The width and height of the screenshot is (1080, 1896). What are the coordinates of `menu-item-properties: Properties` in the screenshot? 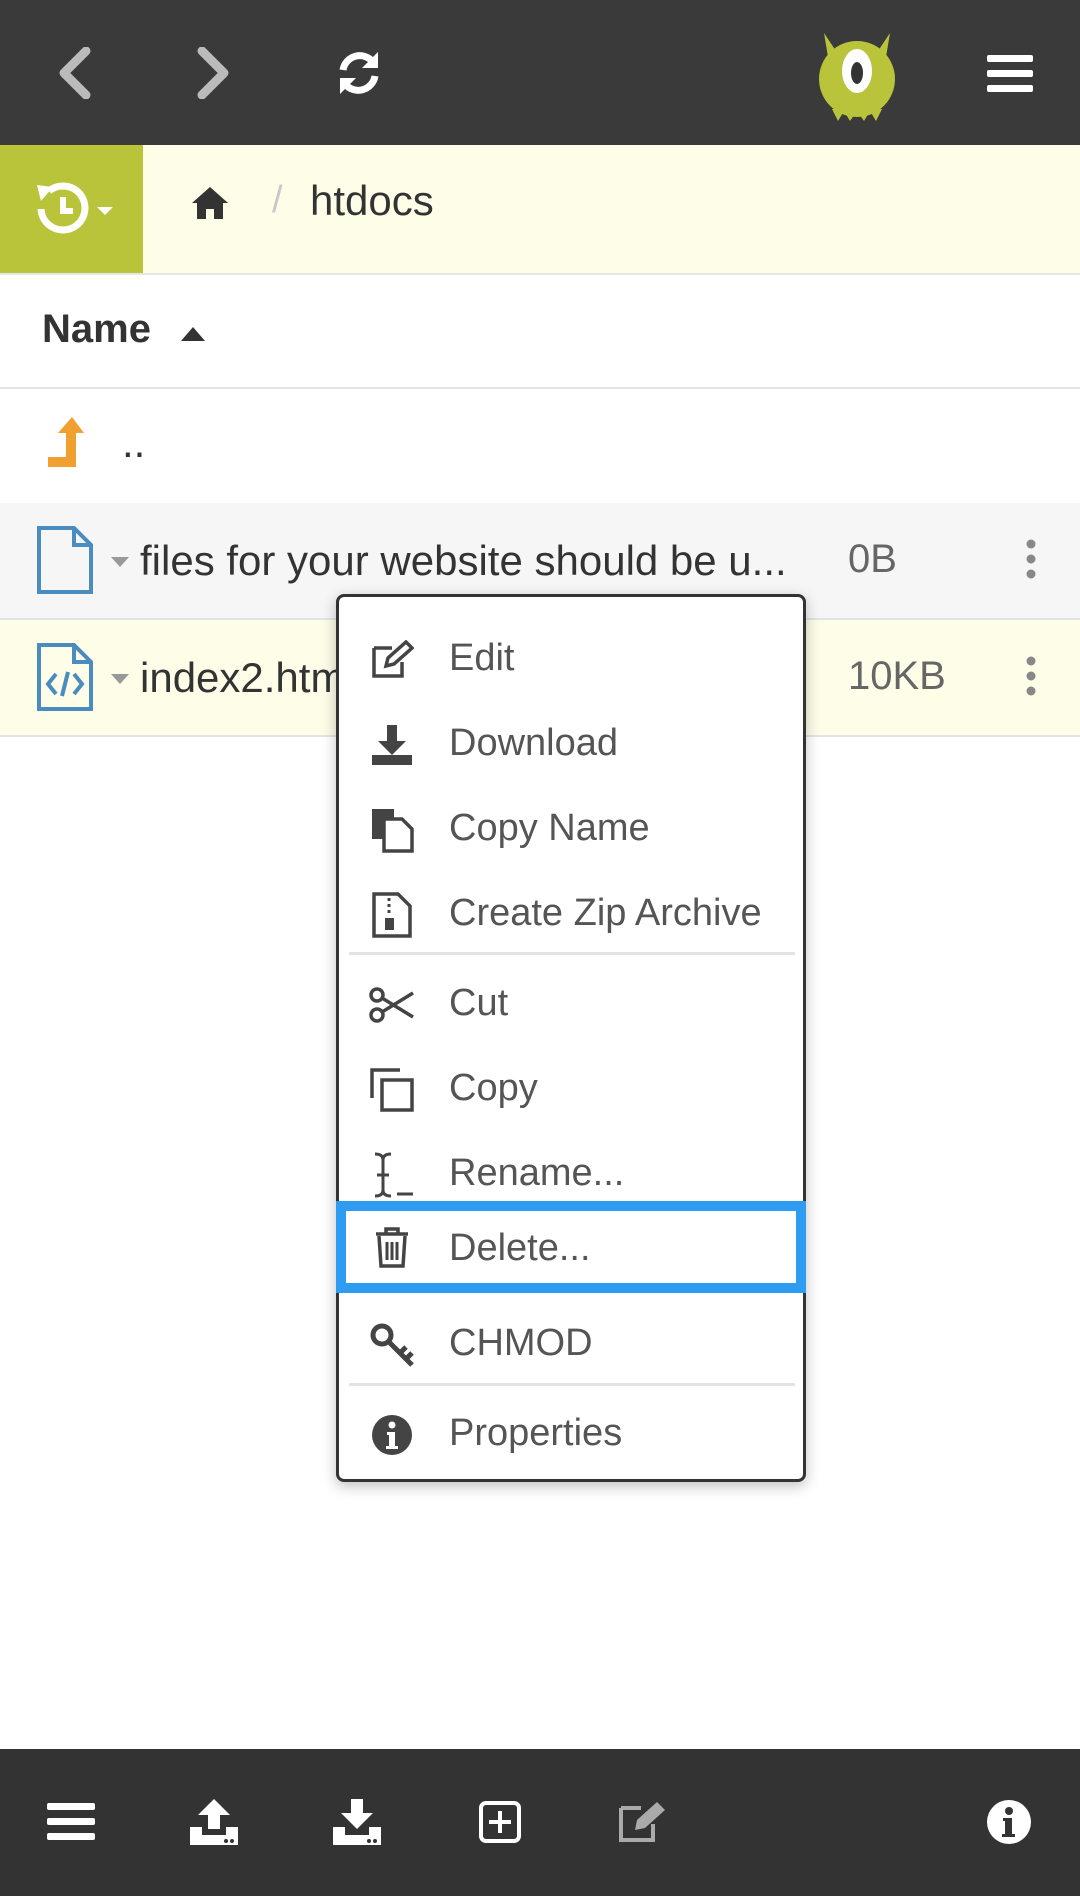 It's located at (571, 1434).